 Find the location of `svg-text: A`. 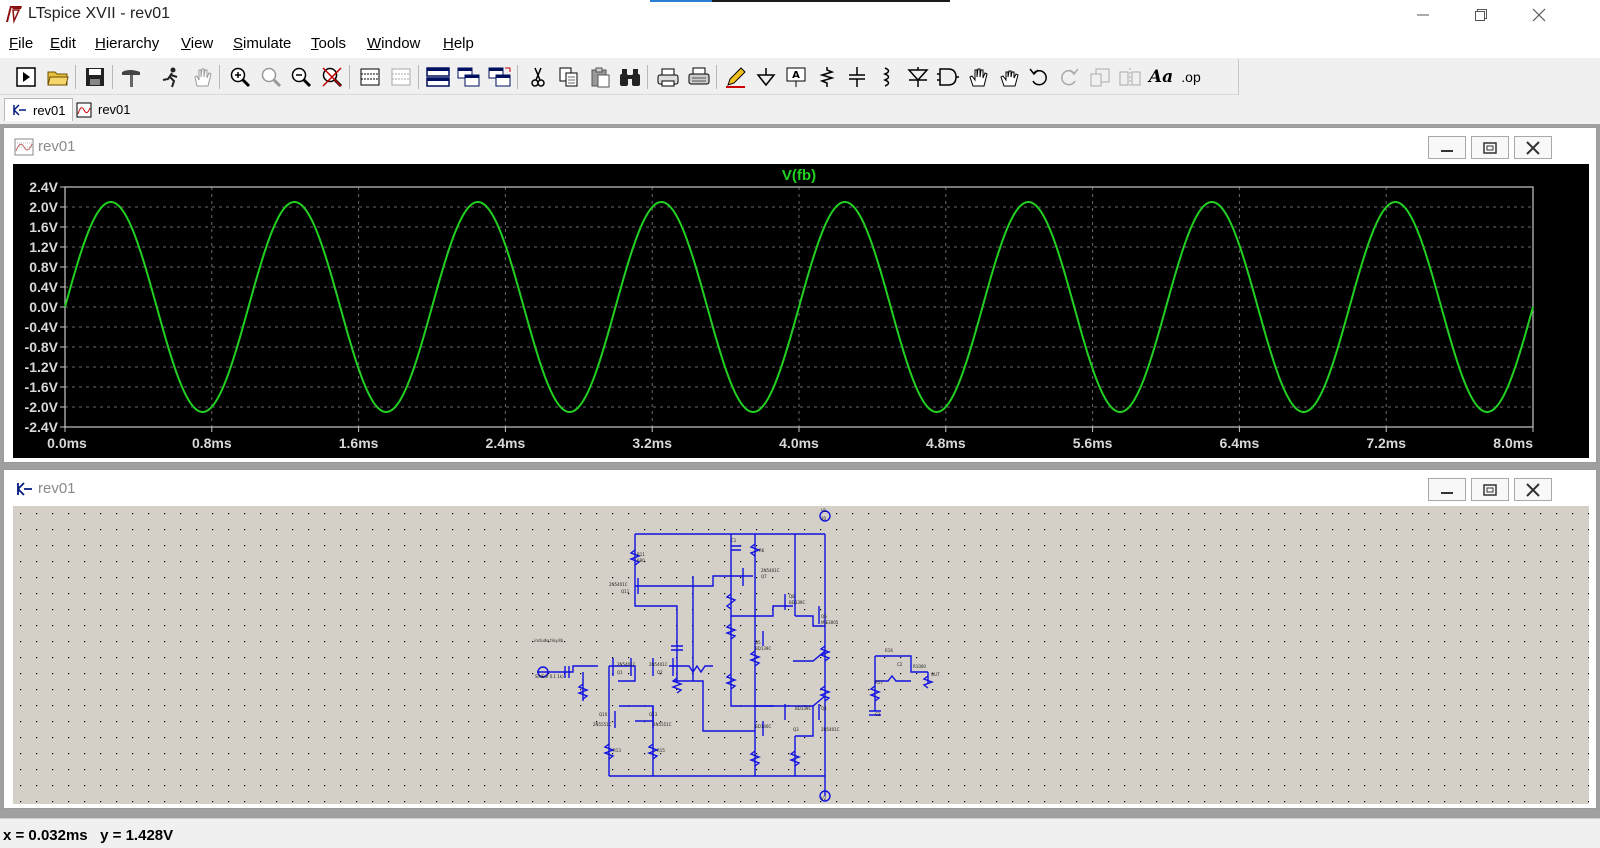

svg-text: A is located at coordinates (796, 75).